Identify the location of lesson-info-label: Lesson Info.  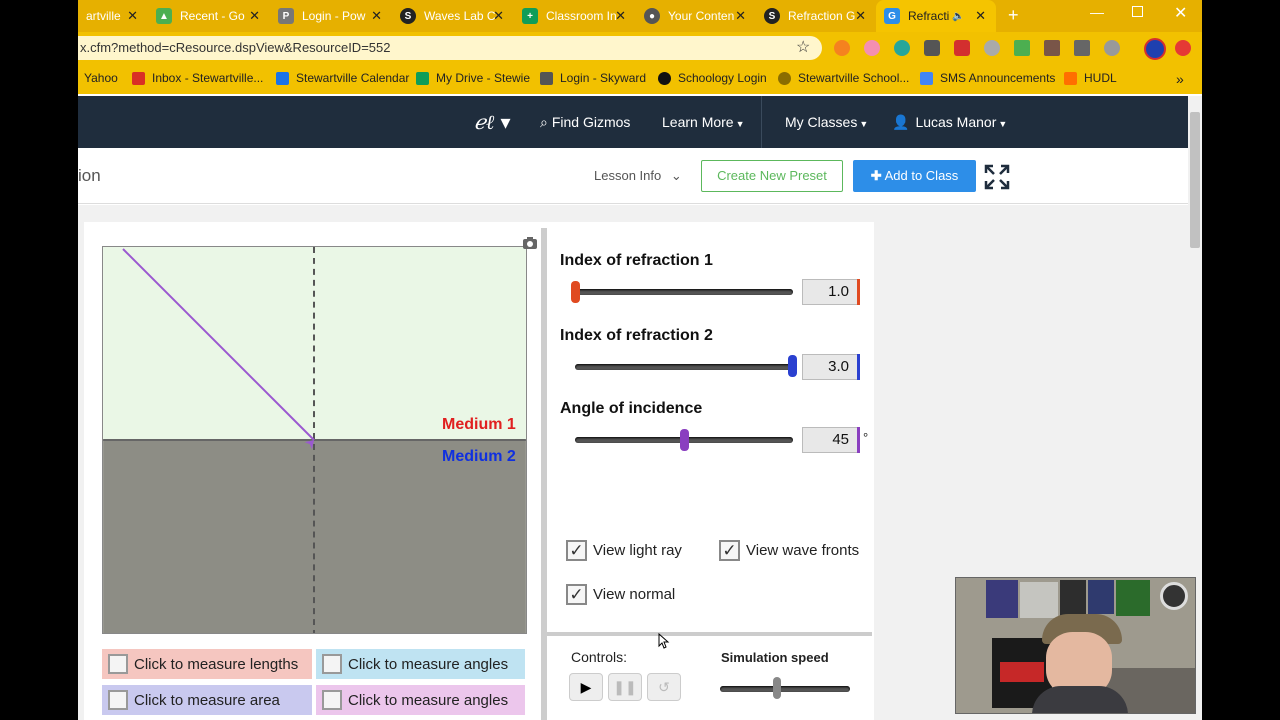
(628, 175).